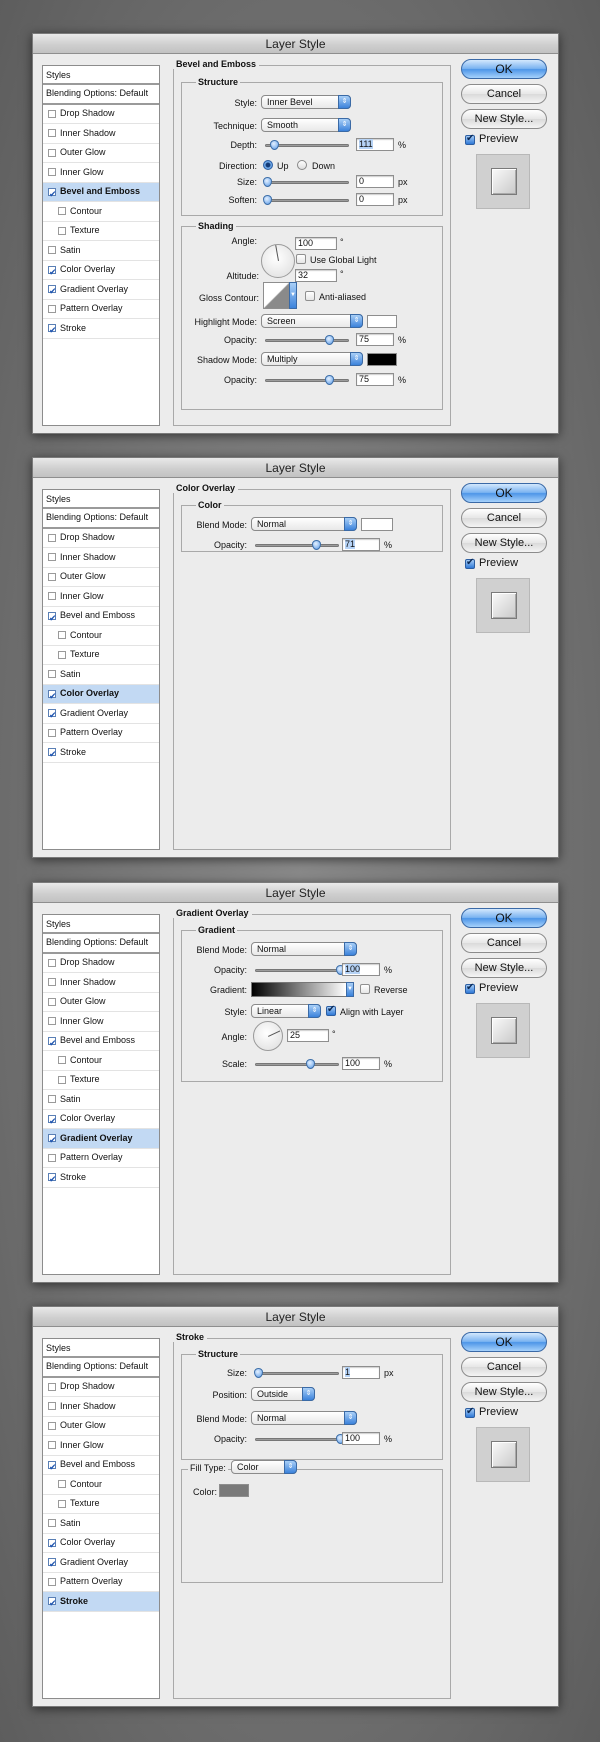  What do you see at coordinates (234, 1490) in the screenshot?
I see `stroke-color-swatch` at bounding box center [234, 1490].